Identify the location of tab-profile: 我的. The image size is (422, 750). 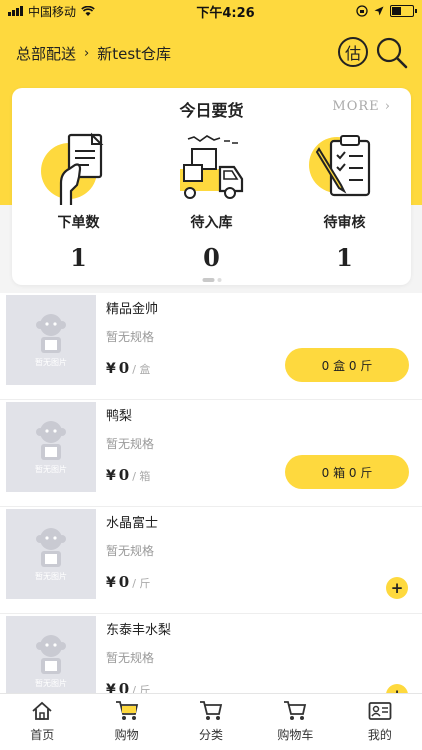
(380, 722).